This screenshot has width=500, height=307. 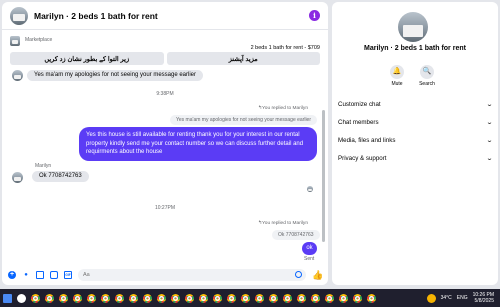 I want to click on composer: + ● GIF 👍, so click(x=165, y=275).